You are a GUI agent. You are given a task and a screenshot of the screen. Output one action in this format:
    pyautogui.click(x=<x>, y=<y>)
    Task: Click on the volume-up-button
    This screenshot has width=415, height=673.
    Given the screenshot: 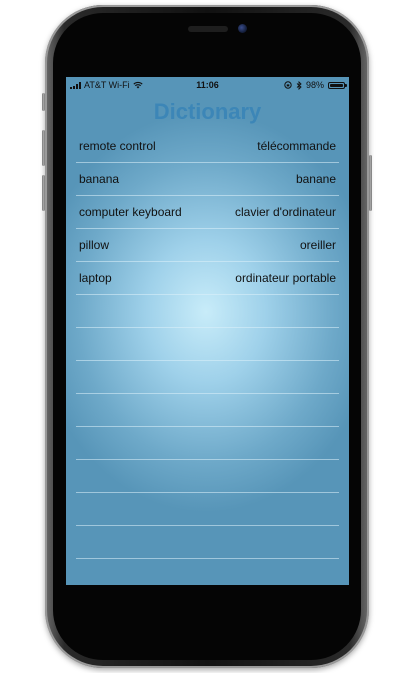 What is the action you would take?
    pyautogui.click(x=43, y=148)
    